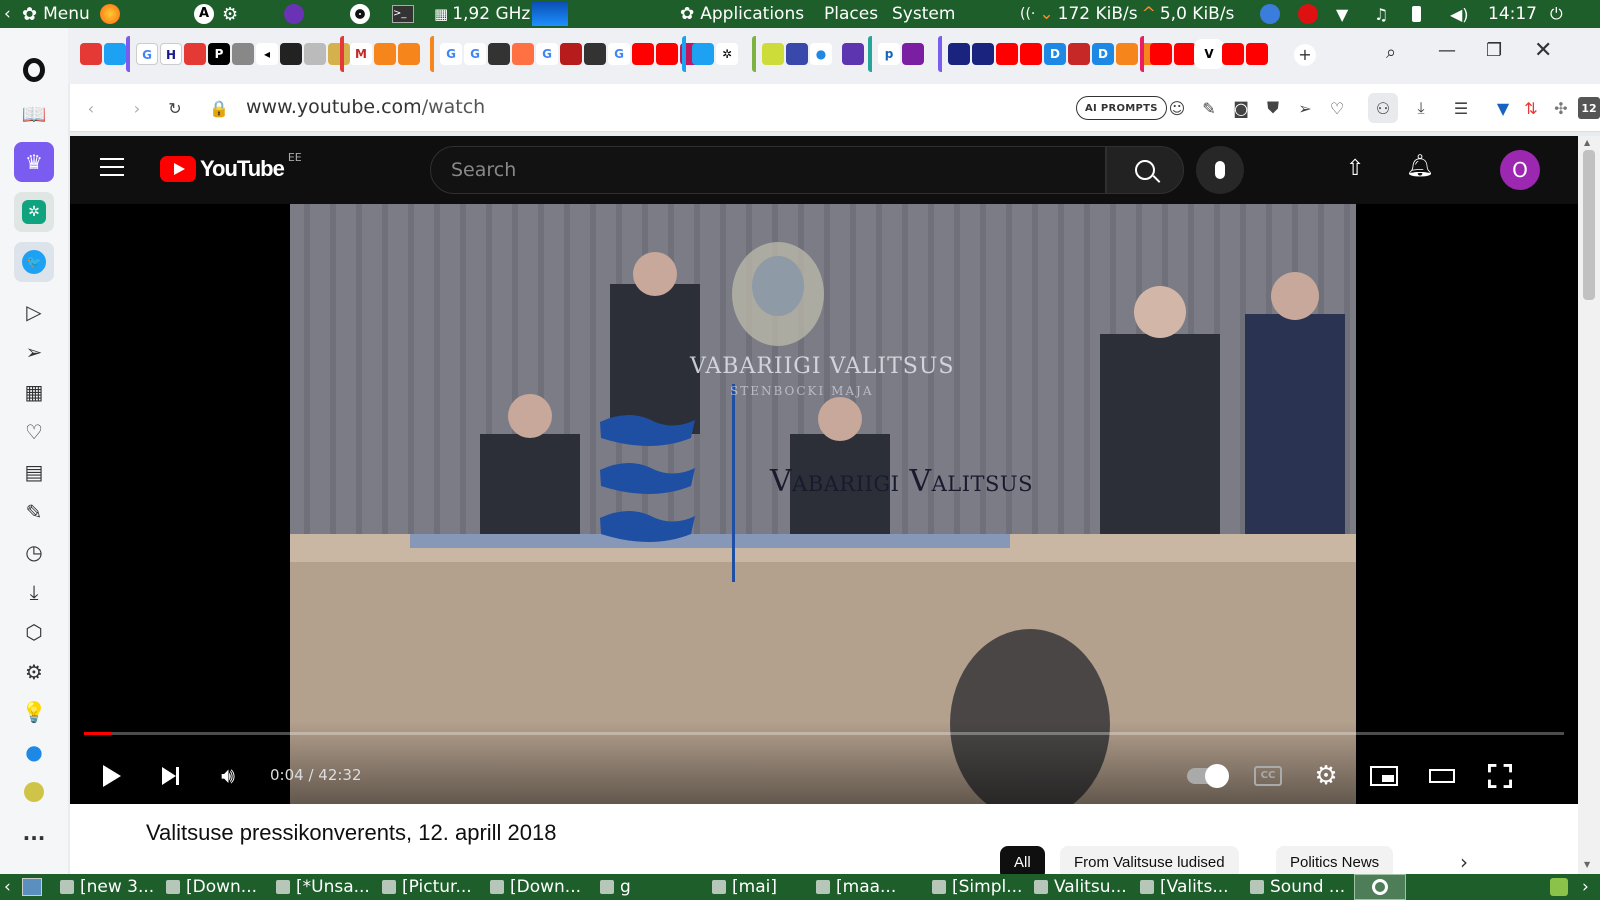 Image resolution: width=1600 pixels, height=900 pixels. What do you see at coordinates (1055, 54) in the screenshot?
I see `tab-d-icon: D` at bounding box center [1055, 54].